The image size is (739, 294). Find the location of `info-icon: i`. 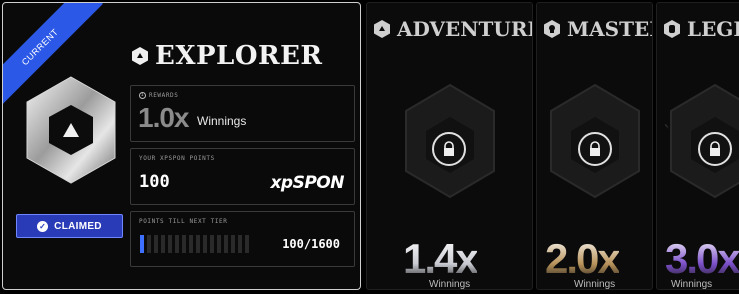

info-icon: i is located at coordinates (142, 95).